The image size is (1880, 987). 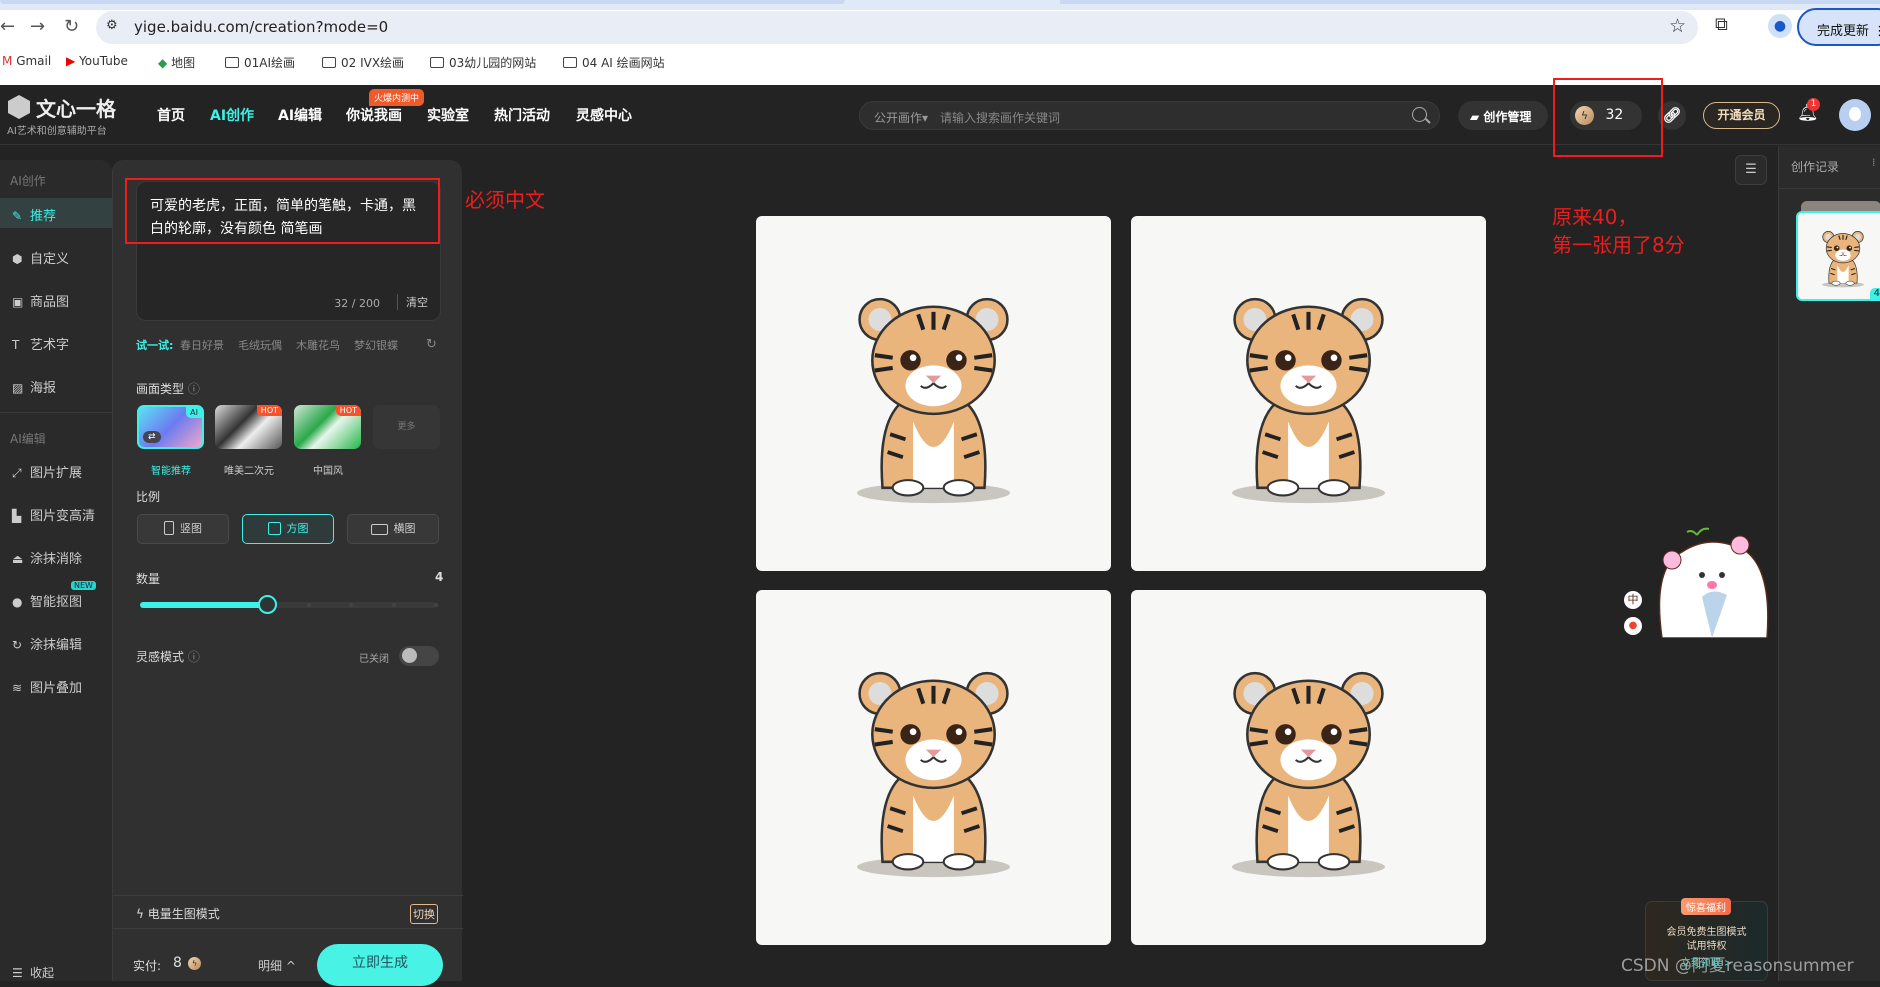 I want to click on style-chinese: HOT, so click(x=327, y=427).